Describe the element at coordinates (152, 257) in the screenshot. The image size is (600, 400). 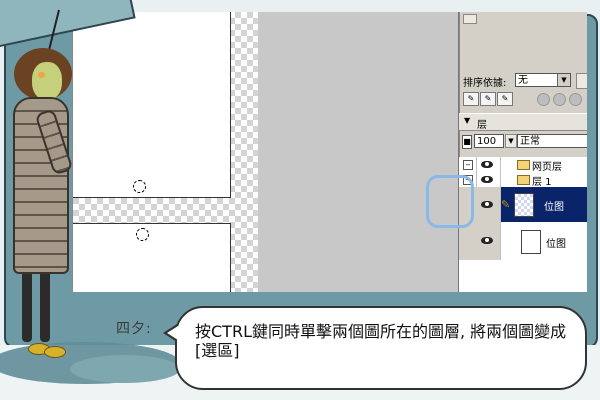
I see `bitmap-bottom` at that location.